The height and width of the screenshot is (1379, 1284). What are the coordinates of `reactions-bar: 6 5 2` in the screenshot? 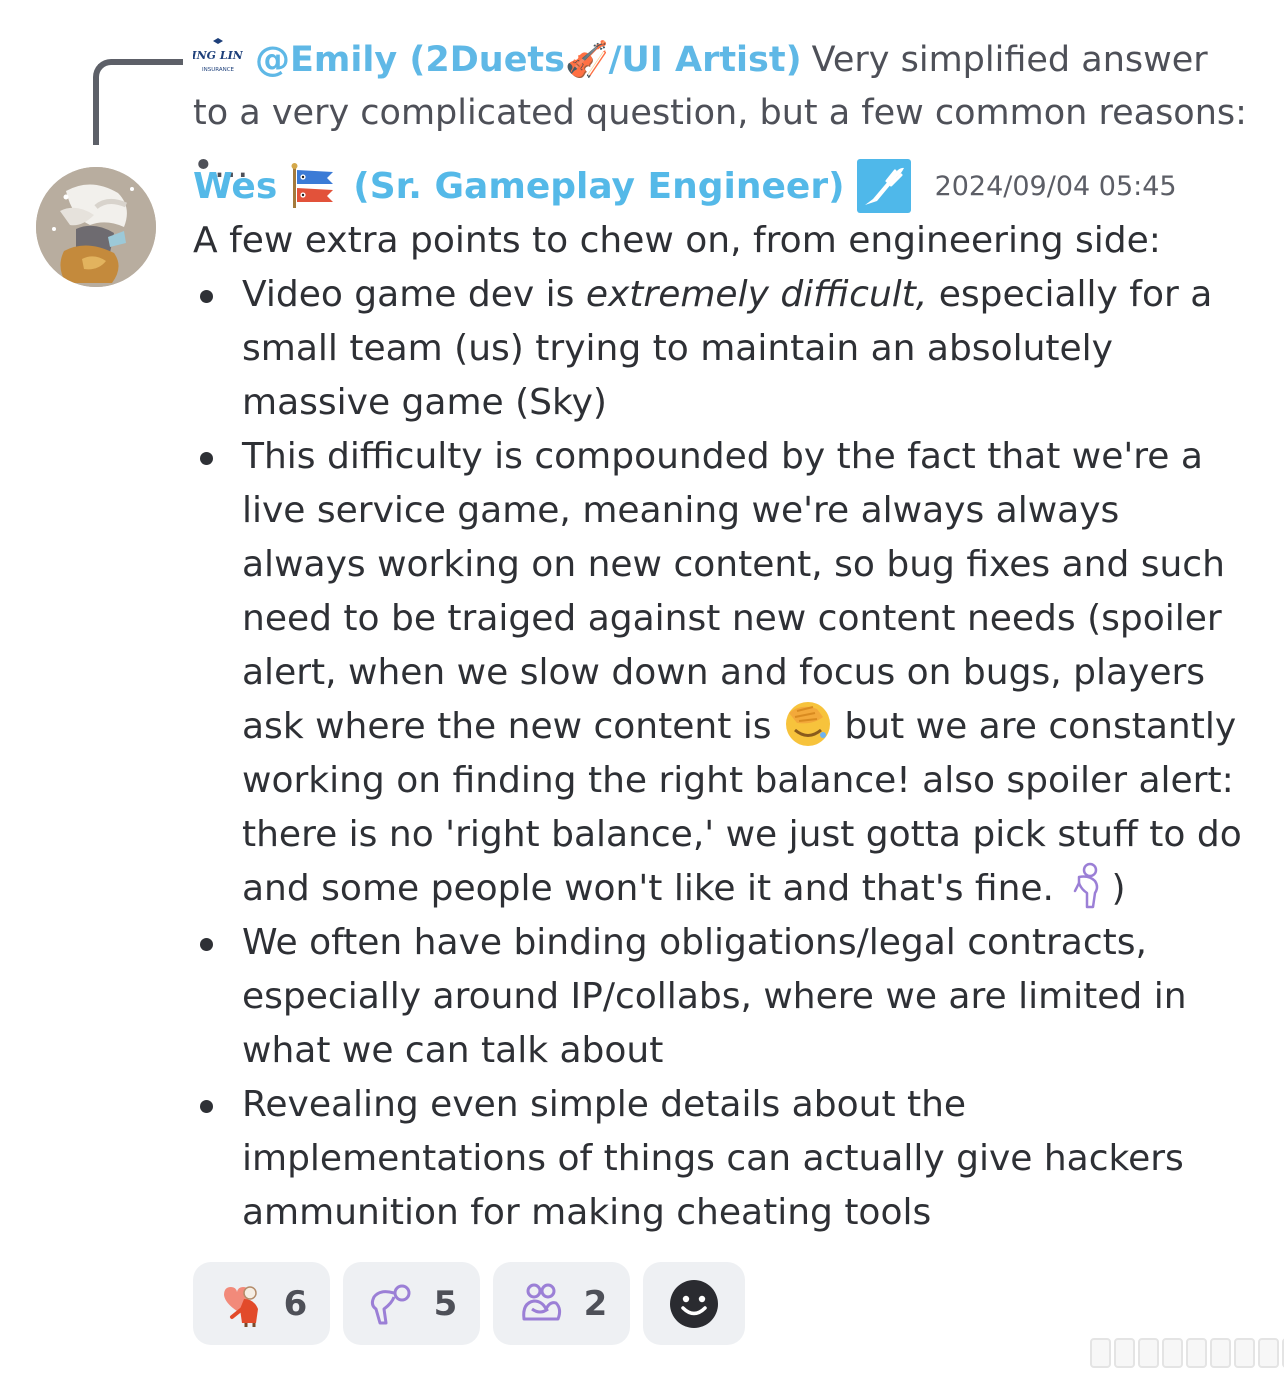 It's located at (469, 1303).